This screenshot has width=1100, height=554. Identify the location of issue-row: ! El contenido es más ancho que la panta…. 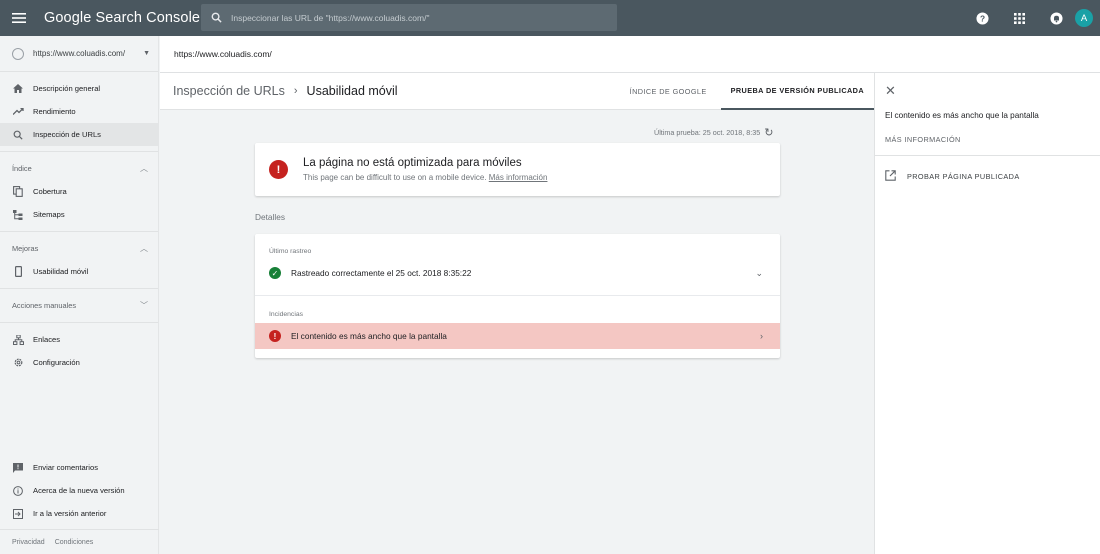
(517, 336).